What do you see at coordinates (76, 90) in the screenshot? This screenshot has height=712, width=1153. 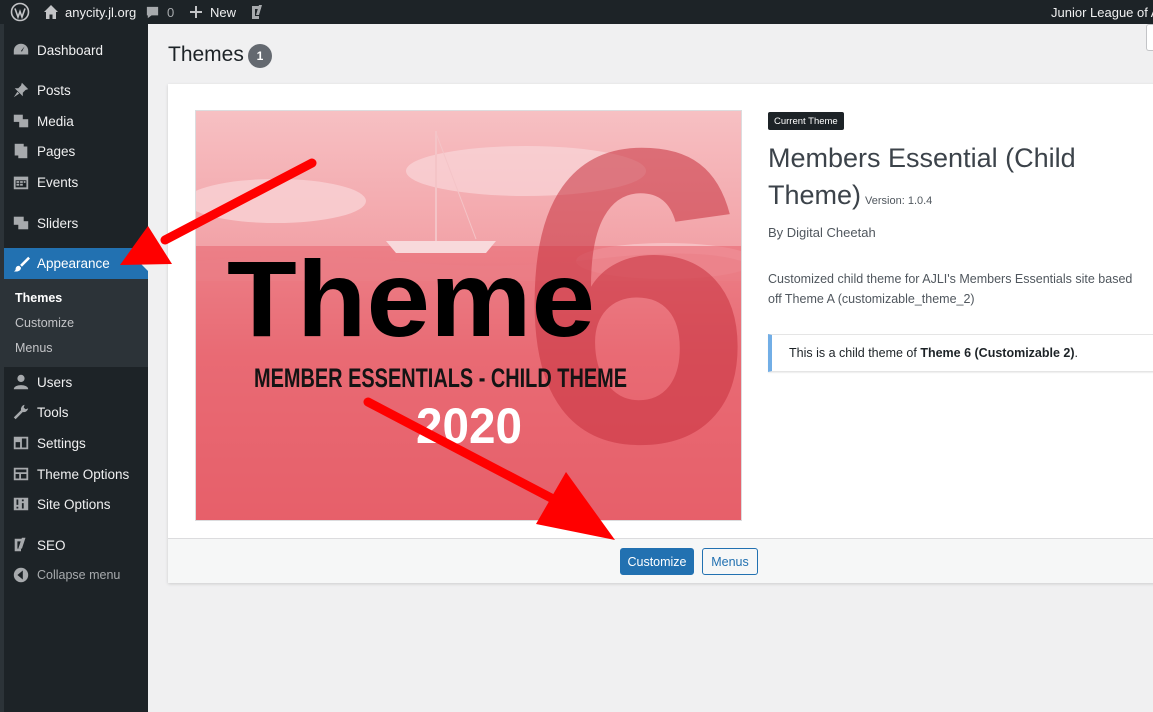 I see `sidebar-item-posts: Posts` at bounding box center [76, 90].